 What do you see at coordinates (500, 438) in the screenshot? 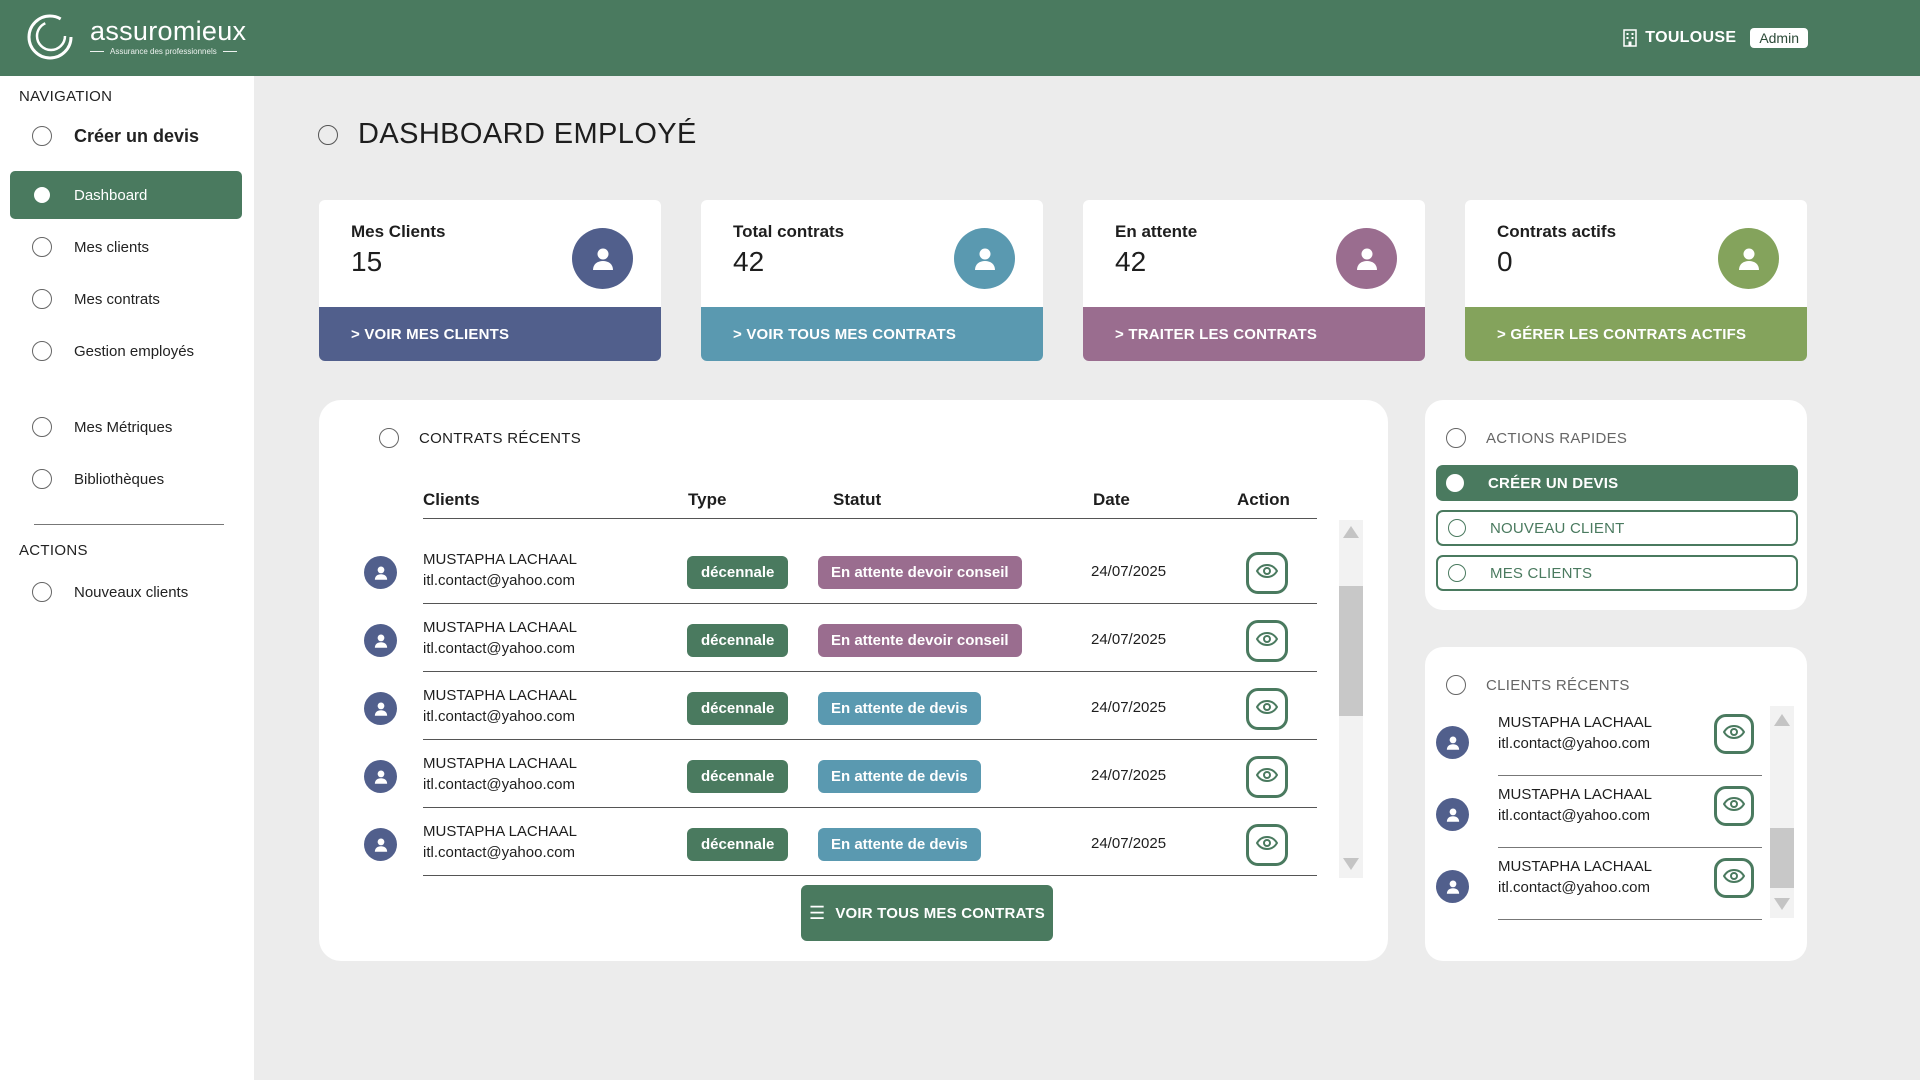
I see `panel-title: CONTRATS RÉCENTS` at bounding box center [500, 438].